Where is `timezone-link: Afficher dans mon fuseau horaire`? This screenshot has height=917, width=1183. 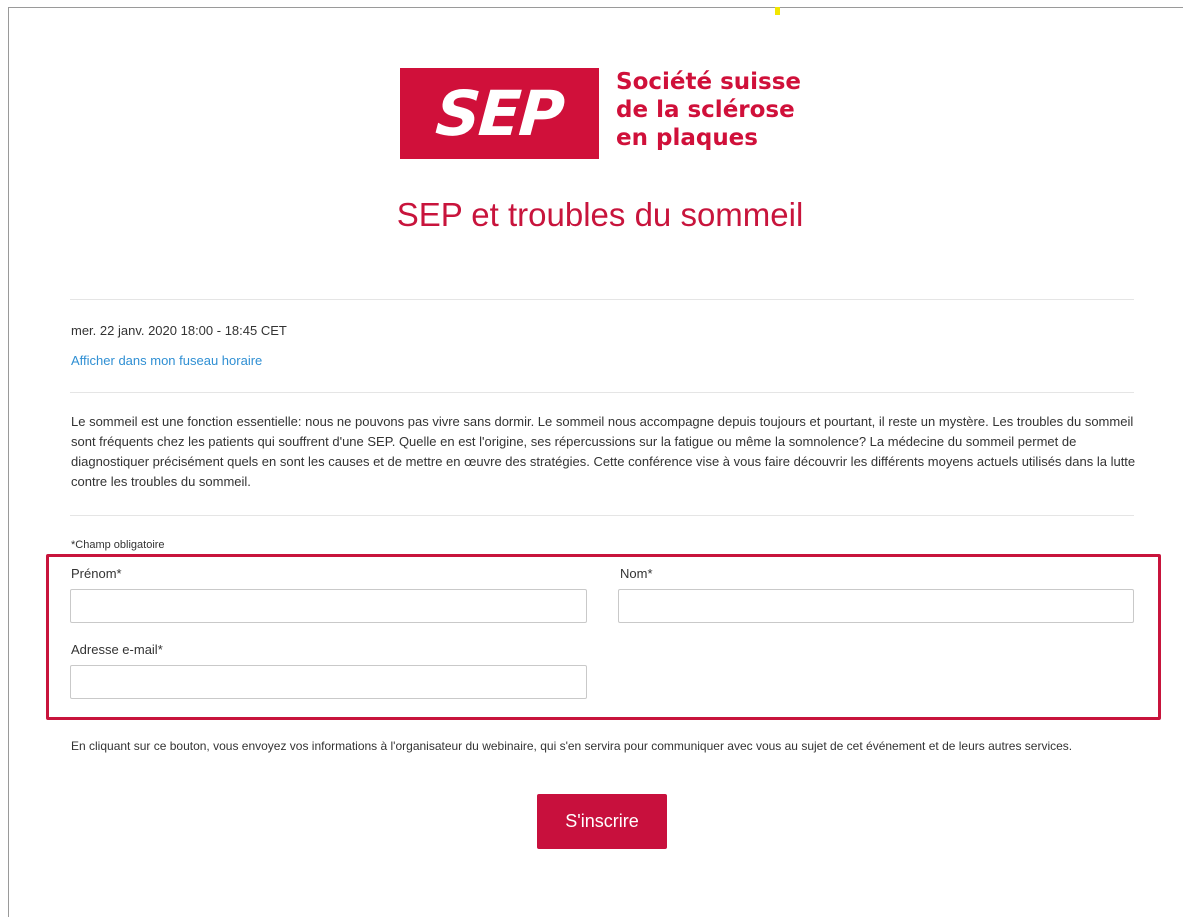 timezone-link: Afficher dans mon fuseau horaire is located at coordinates (166, 360).